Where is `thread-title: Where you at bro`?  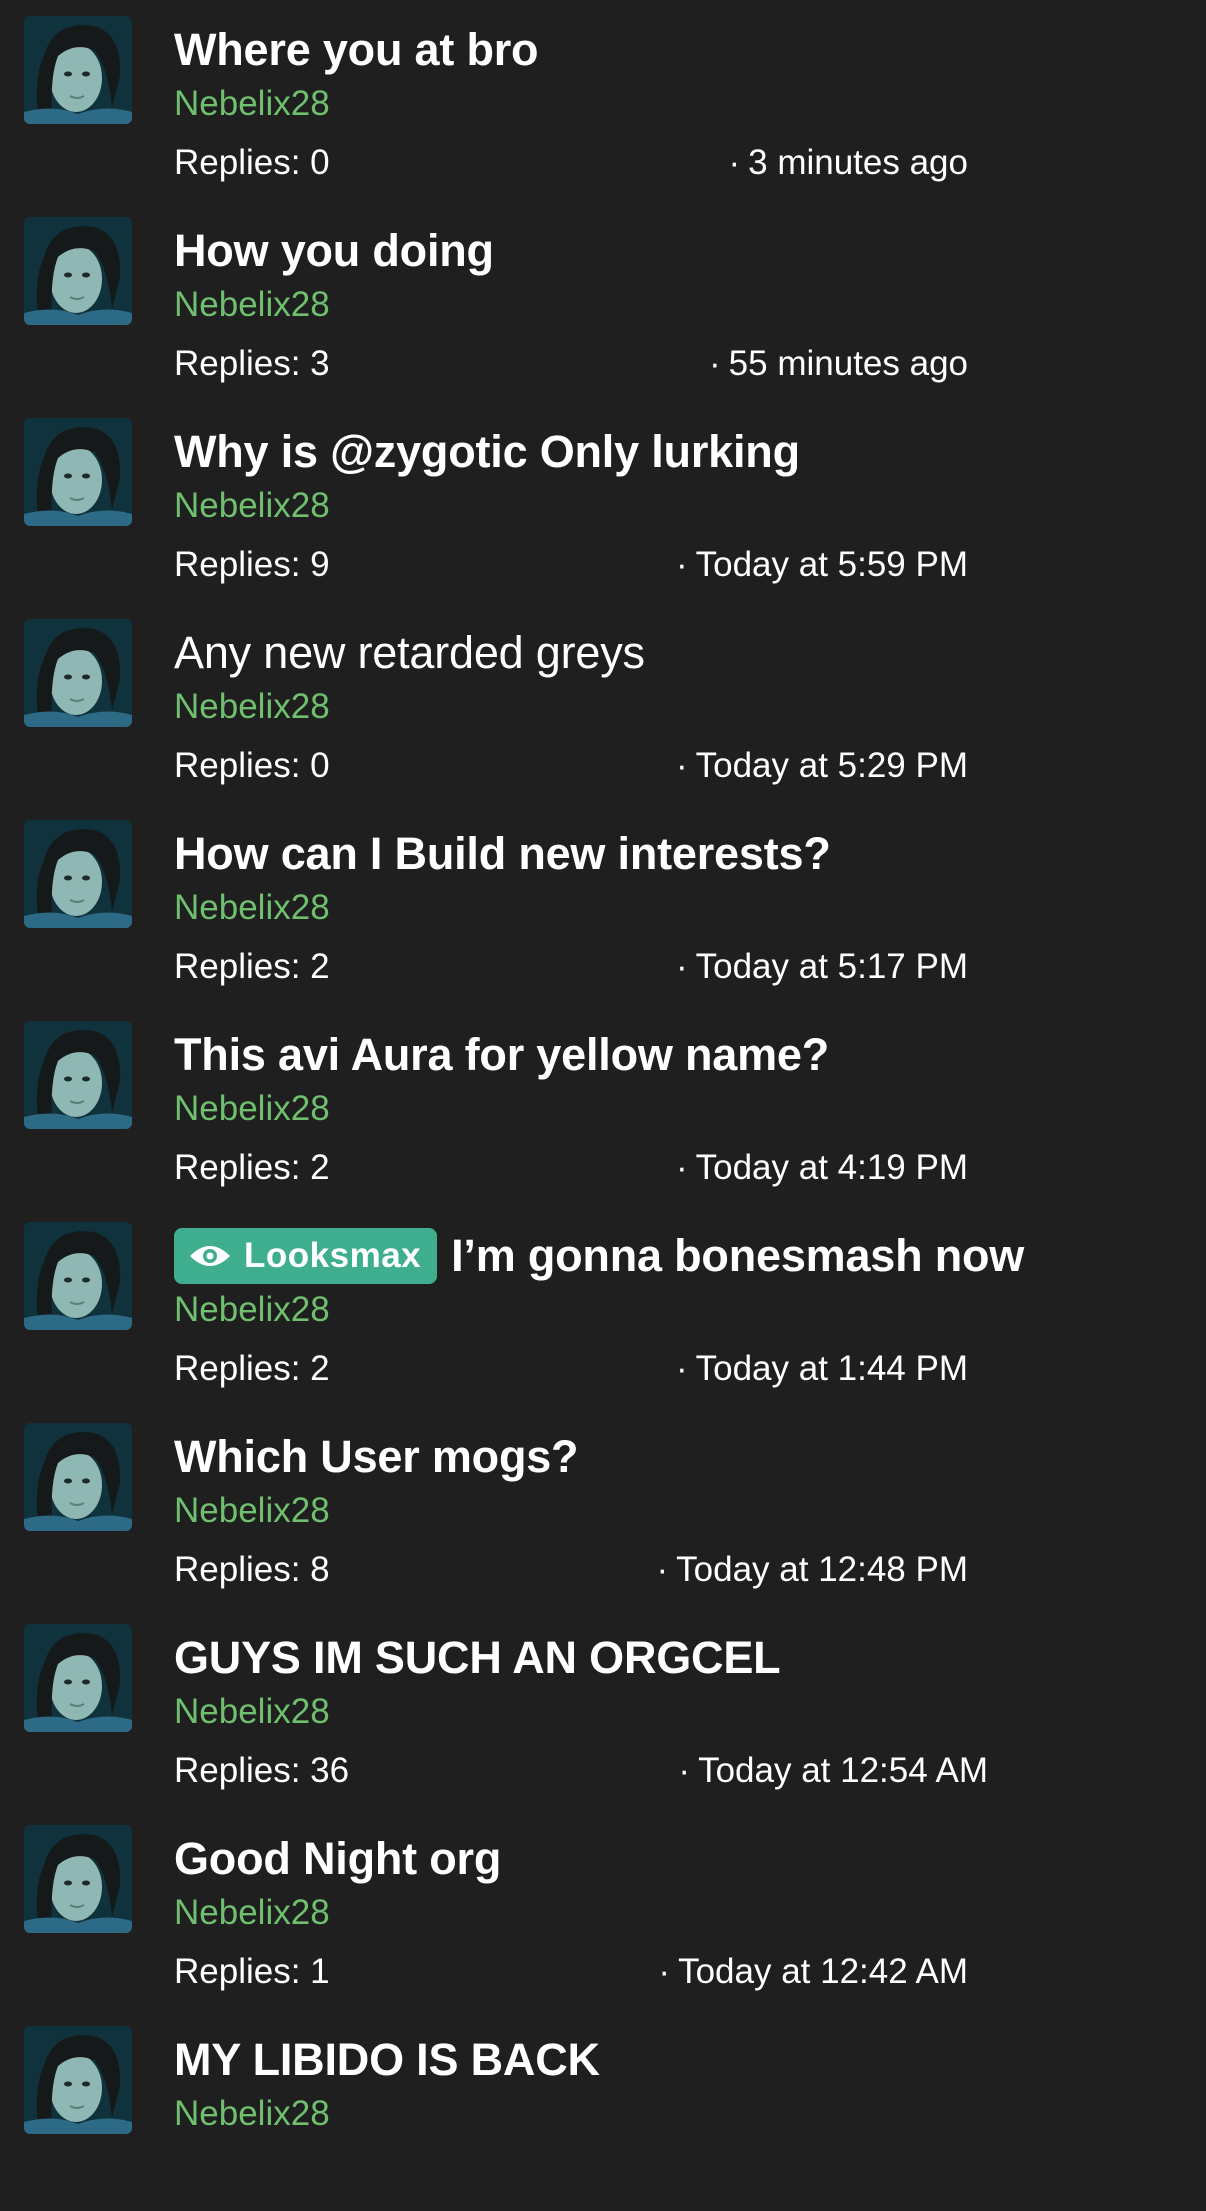
thread-title: Where you at bro is located at coordinates (356, 50).